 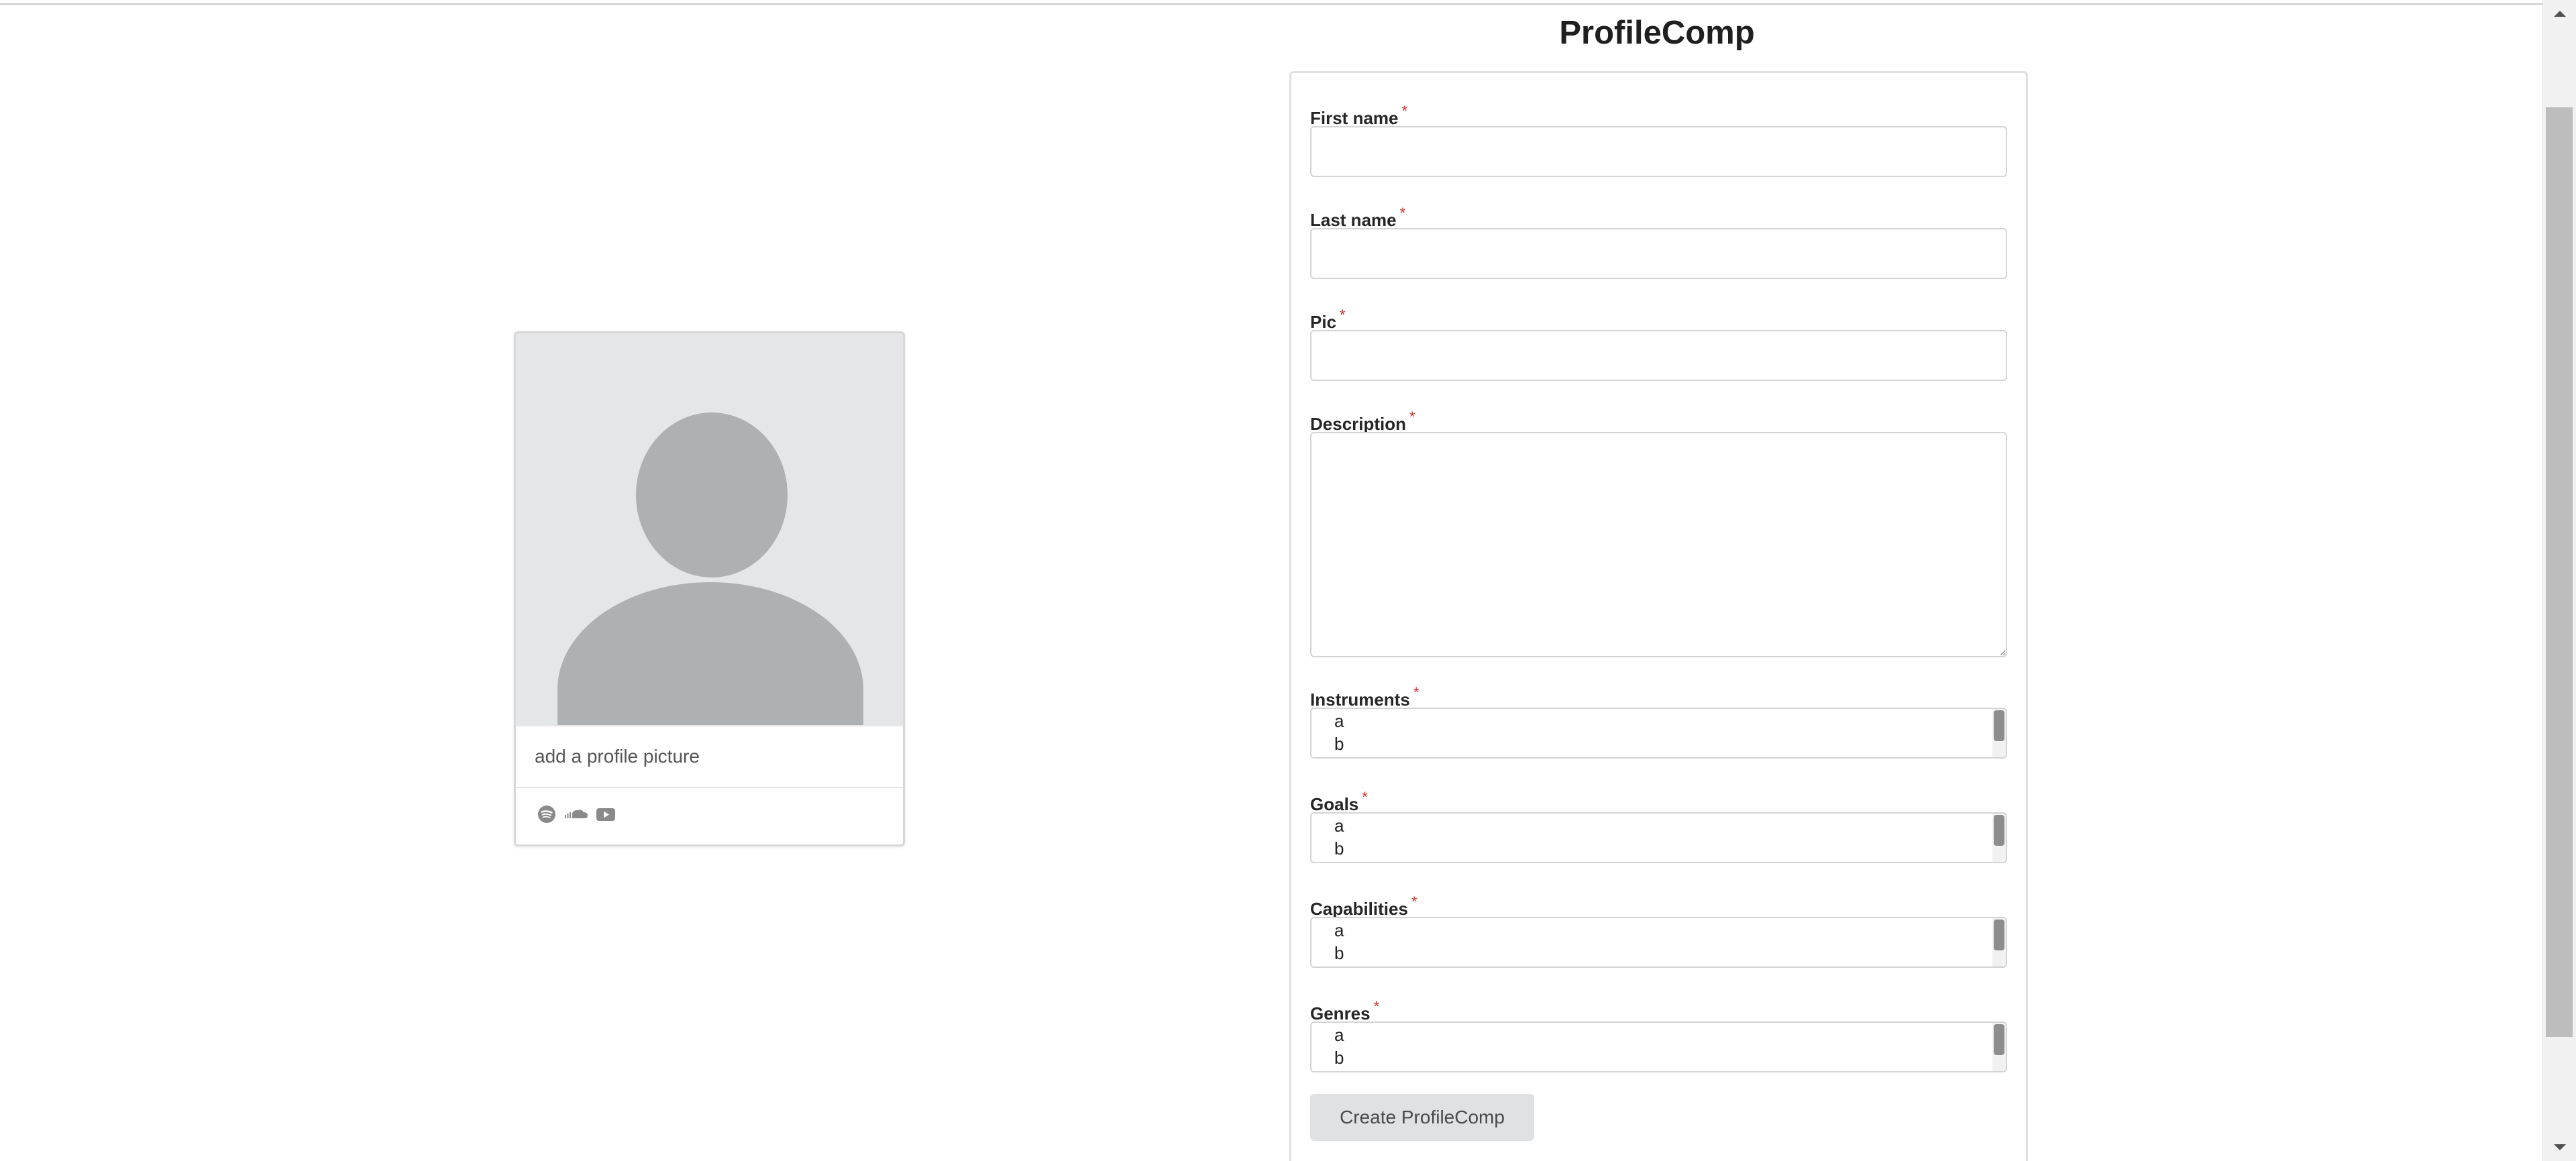 I want to click on capabilities-option: a, so click(x=1339, y=930).